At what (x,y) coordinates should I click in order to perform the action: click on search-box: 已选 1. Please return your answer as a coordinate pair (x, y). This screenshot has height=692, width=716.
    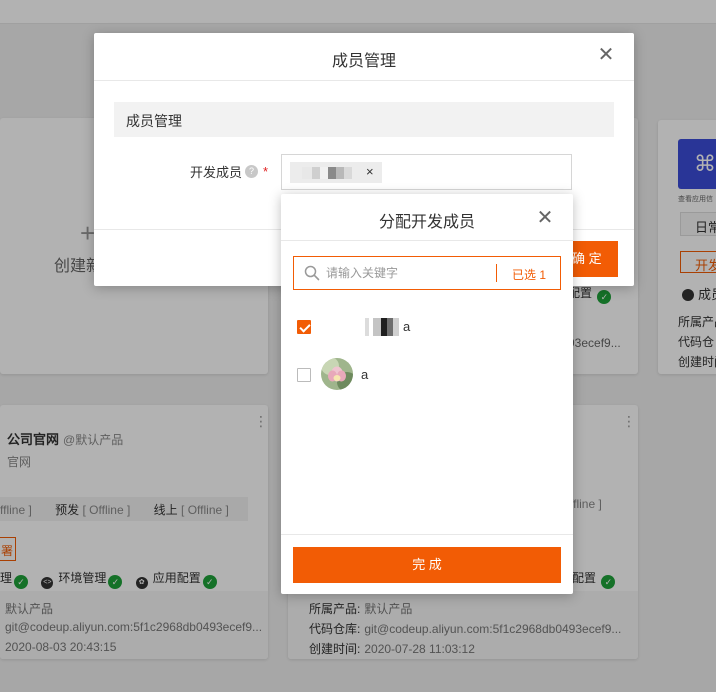
    Looking at the image, I should click on (427, 273).